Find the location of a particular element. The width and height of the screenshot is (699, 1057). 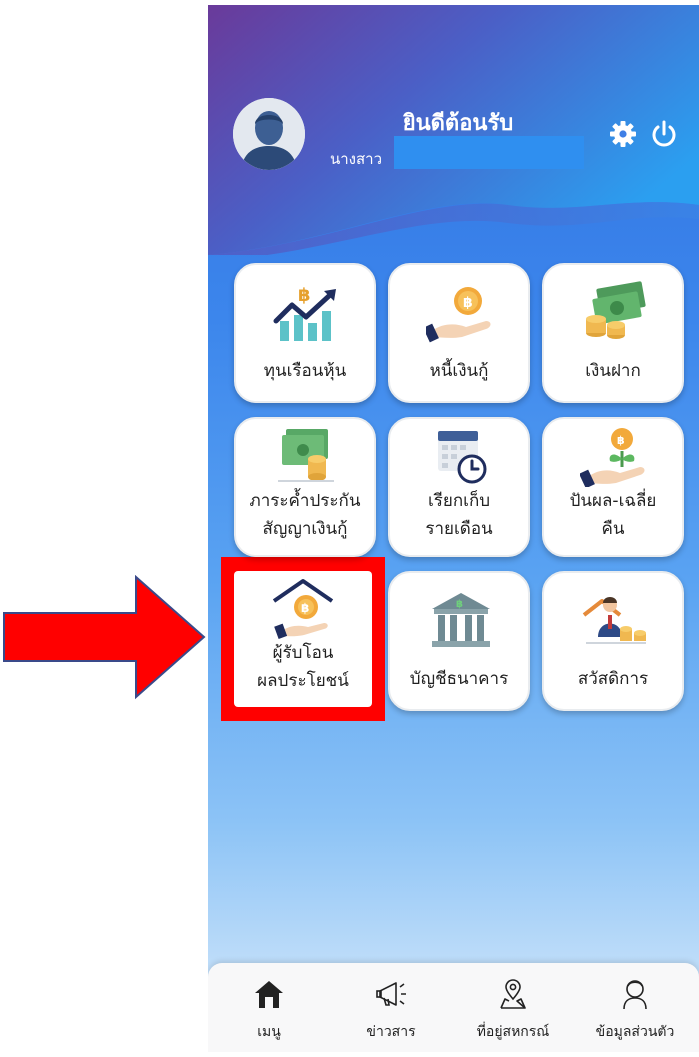

menu-label: บัญชีธนาคาร is located at coordinates (459, 679).